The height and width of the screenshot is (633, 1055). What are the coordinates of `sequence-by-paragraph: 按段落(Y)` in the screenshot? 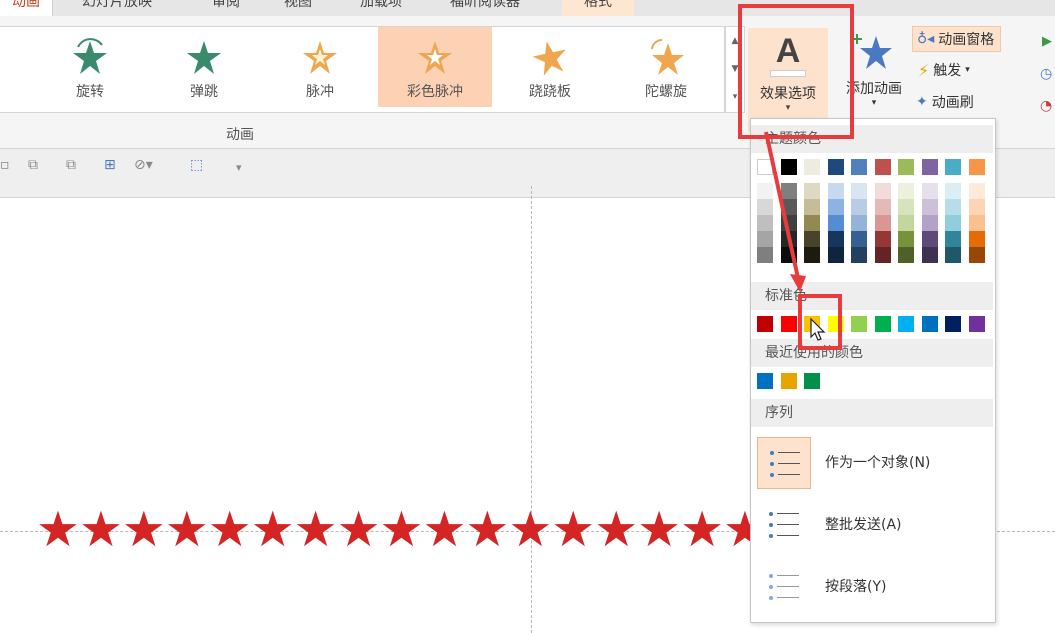 It's located at (872, 587).